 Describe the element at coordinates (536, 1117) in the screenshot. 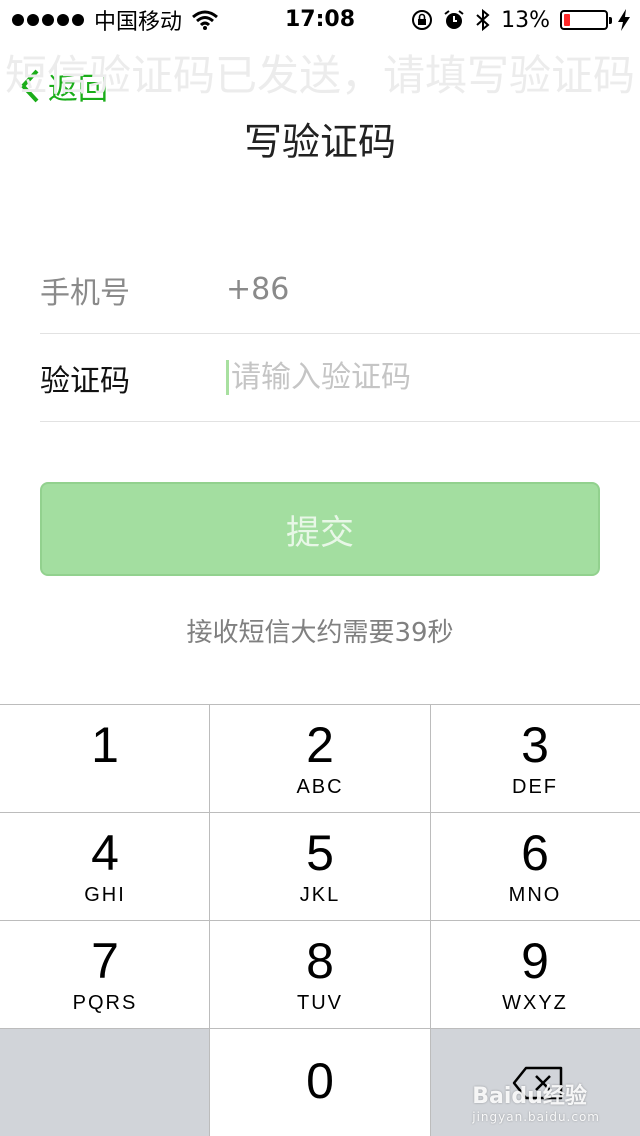

I see `watermark-sub: jingyan.baidu.com` at that location.